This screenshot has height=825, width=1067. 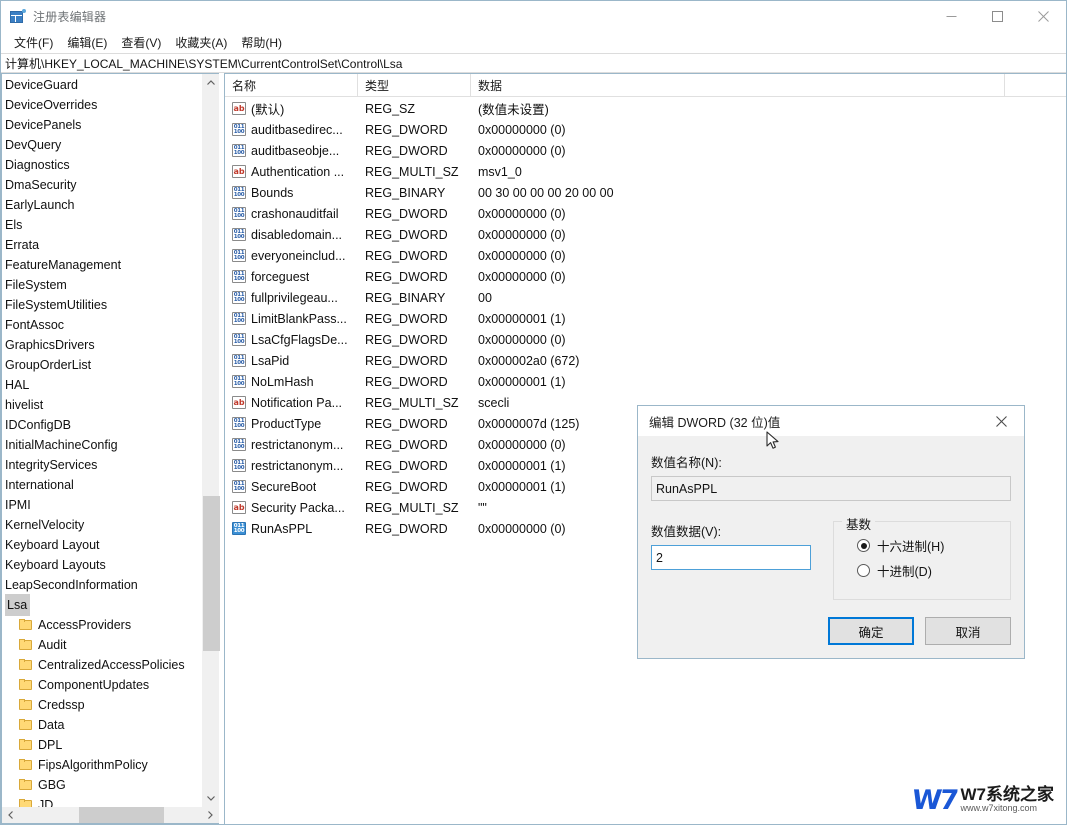 What do you see at coordinates (211, 573) in the screenshot?
I see `tree-scroll-thumb` at bounding box center [211, 573].